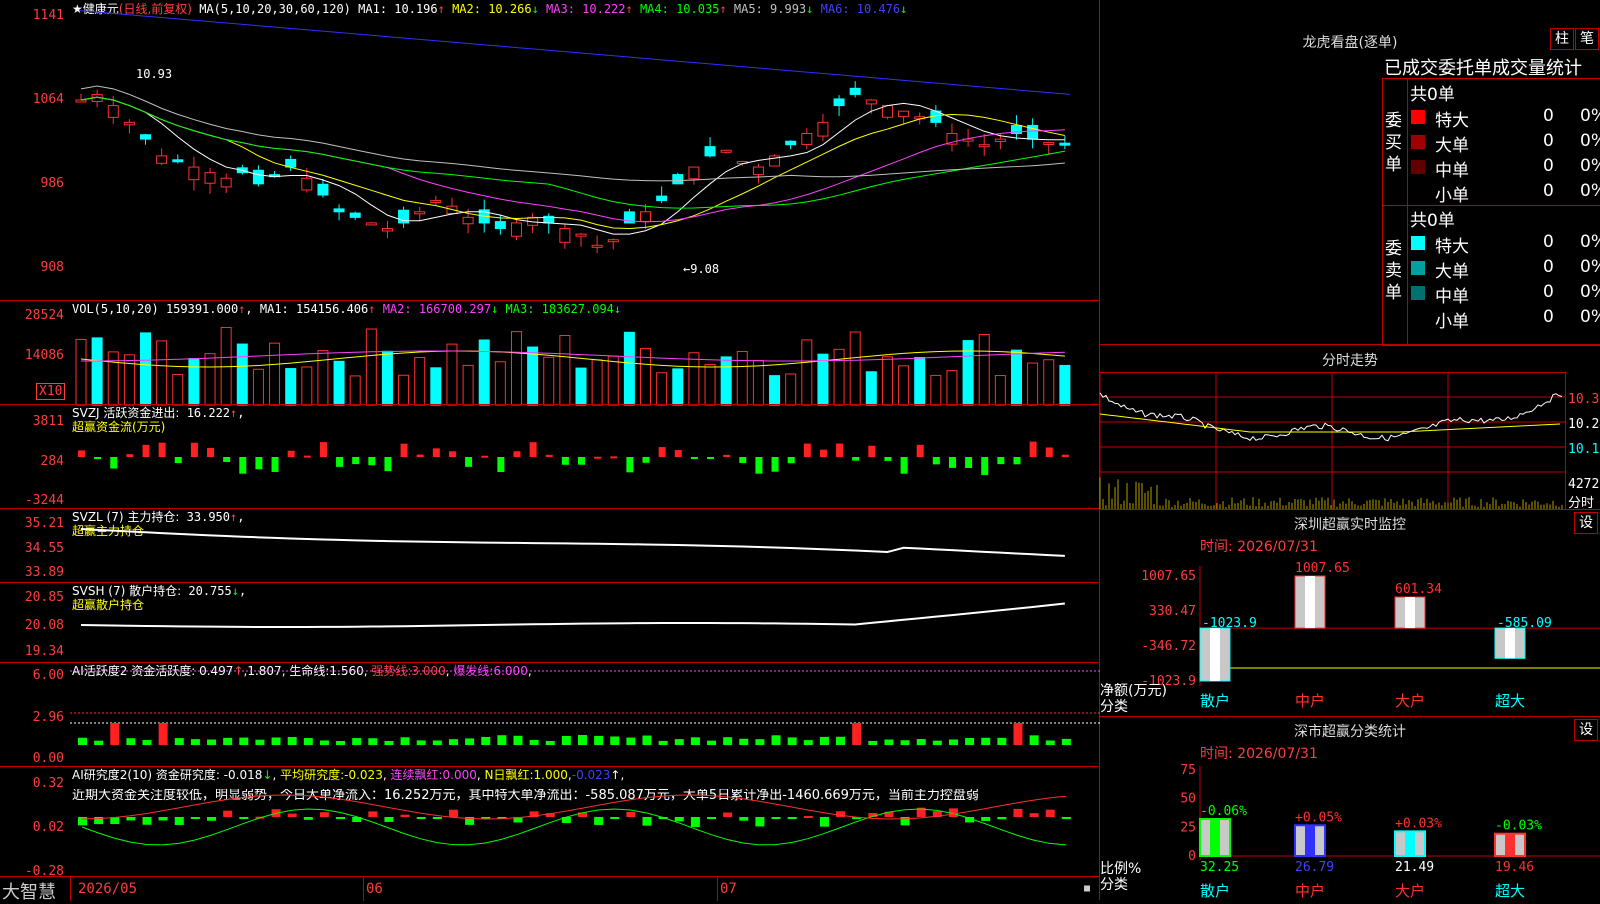 The image size is (1600, 904). I want to click on classify-settings-button: 设, so click(1586, 730).